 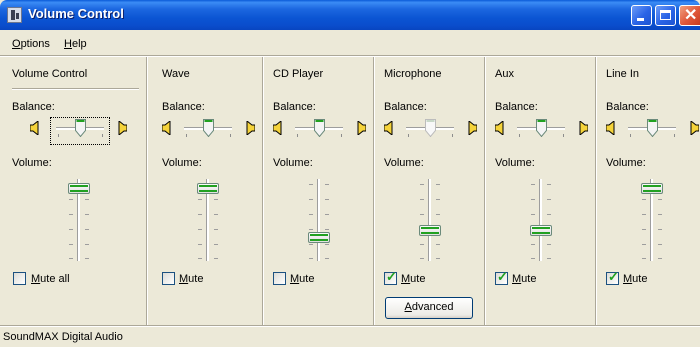 What do you see at coordinates (350, 15) in the screenshot?
I see `title-bar: Volume Control ✕` at bounding box center [350, 15].